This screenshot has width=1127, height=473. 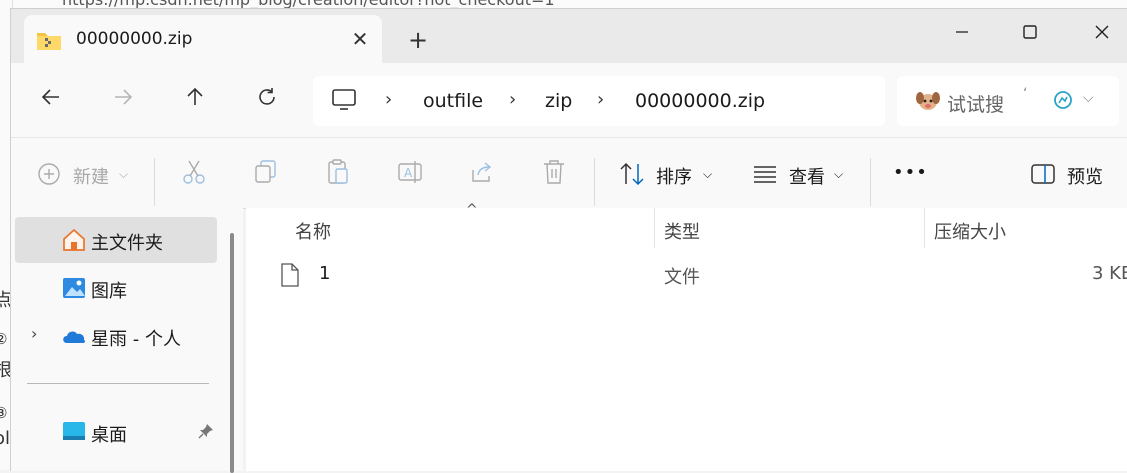 I want to click on table-row: 1 文件 3 KB, so click(x=686, y=273).